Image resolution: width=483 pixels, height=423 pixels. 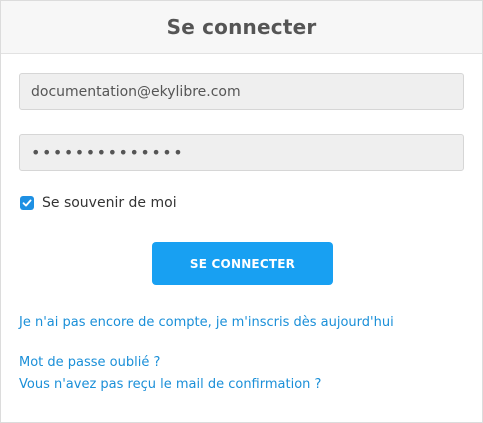 I want to click on remember-me-checkbox: Se souvenir de moi, so click(x=98, y=203).